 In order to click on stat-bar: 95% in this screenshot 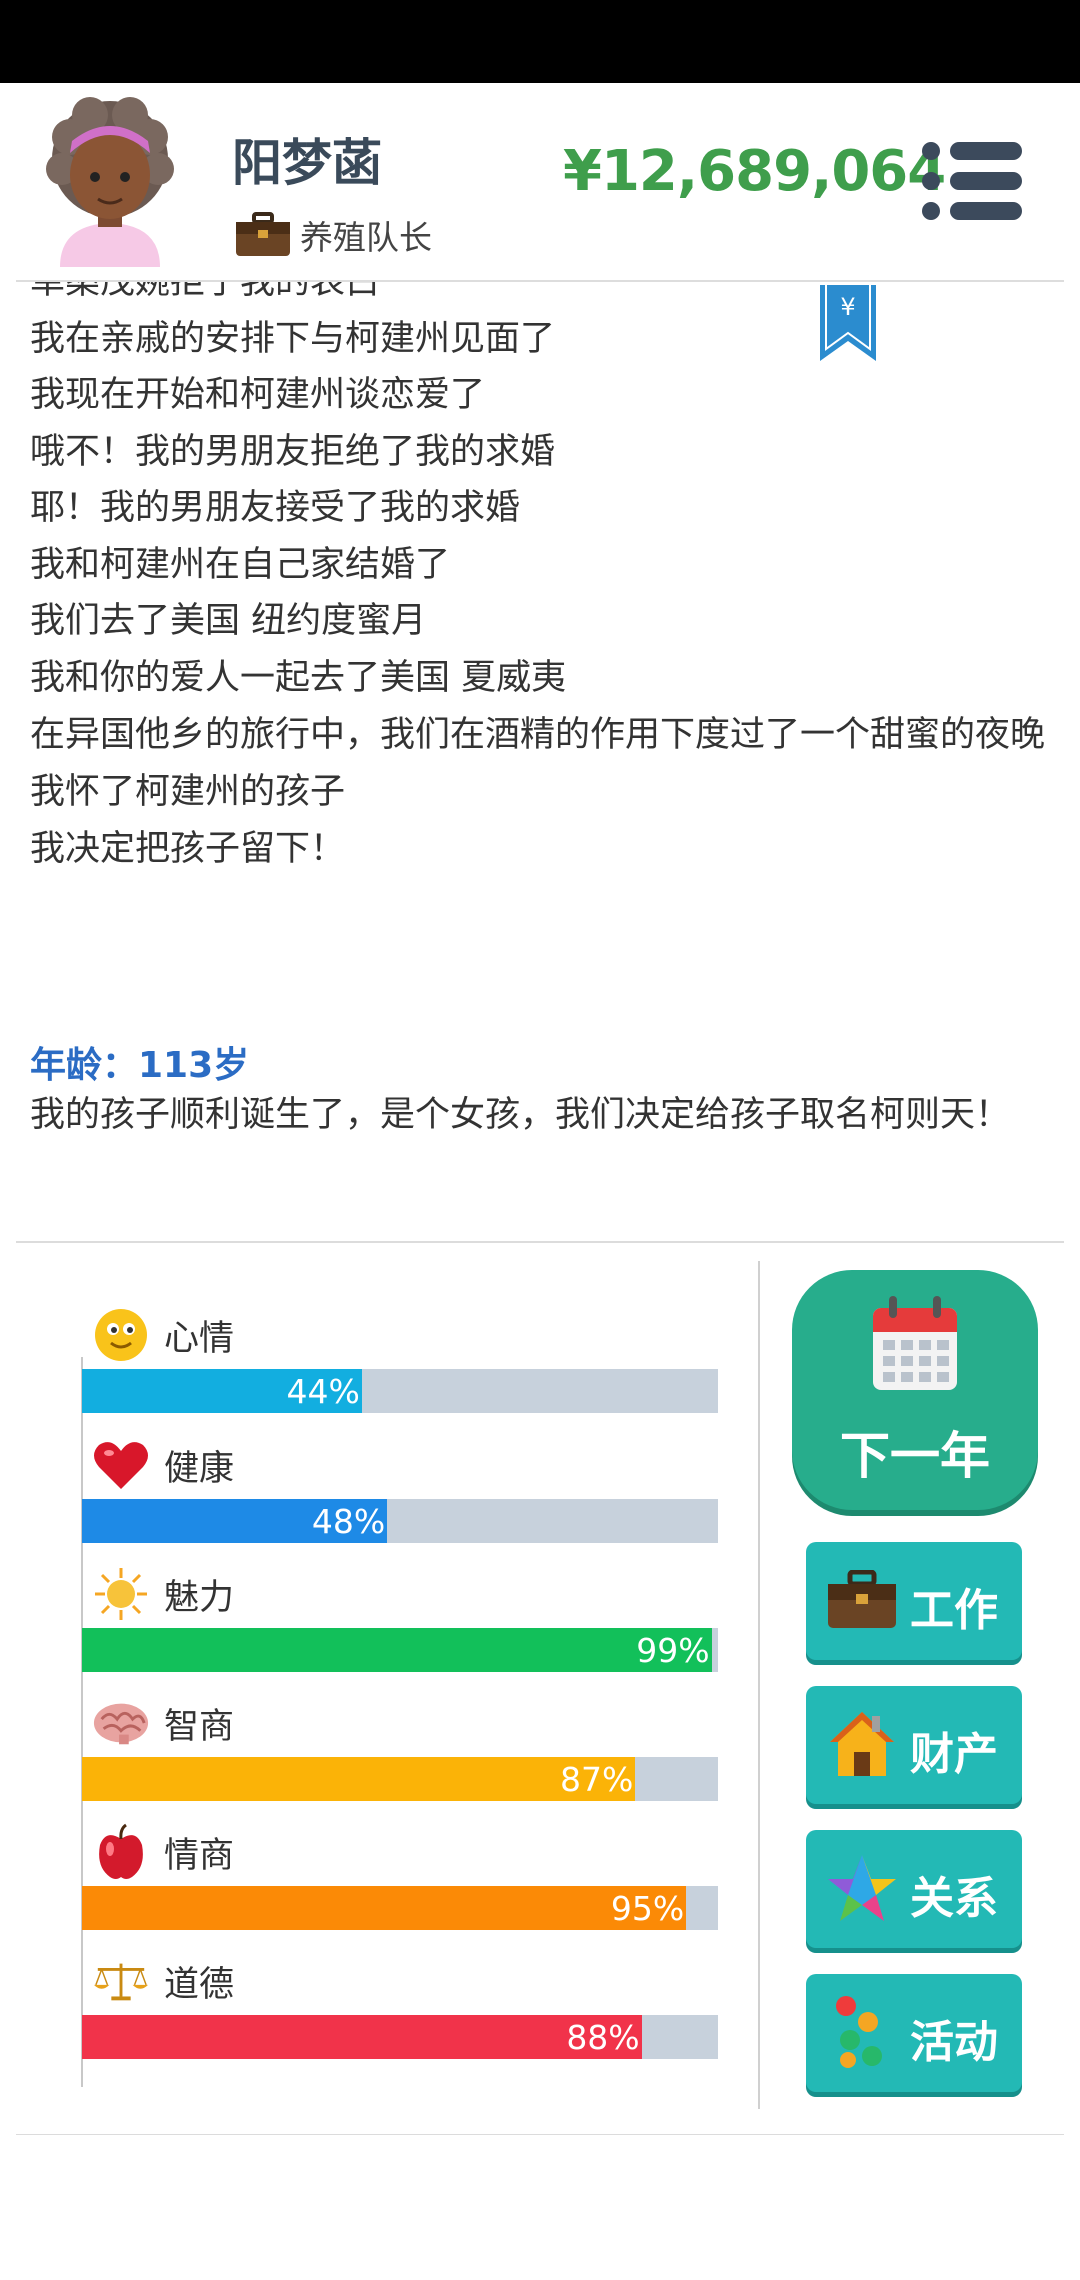, I will do `click(400, 1908)`.